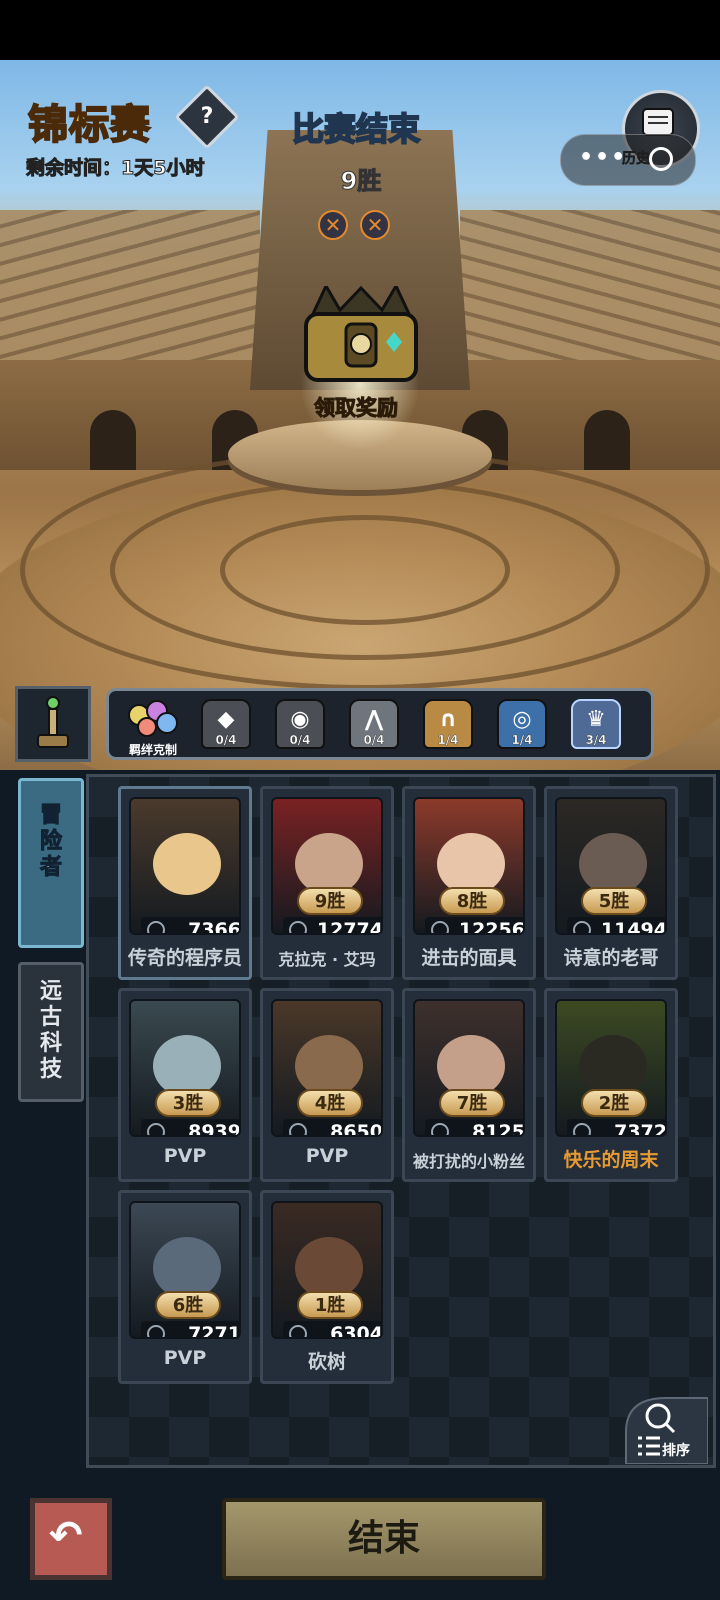 This screenshot has height=1600, width=720. I want to click on bond-item-crown: ♛ 3/4, so click(596, 724).